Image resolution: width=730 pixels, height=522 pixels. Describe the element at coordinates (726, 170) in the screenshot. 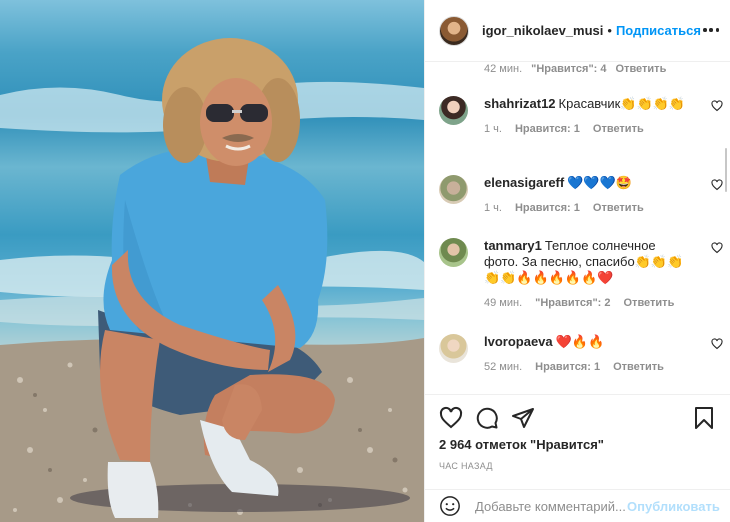

I see `comments-scrollbar` at that location.